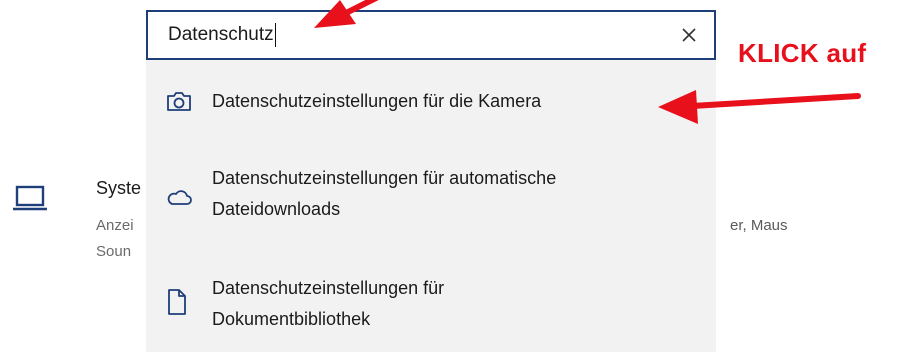  What do you see at coordinates (114, 251) in the screenshot?
I see `tile-description-line2: Soun` at bounding box center [114, 251].